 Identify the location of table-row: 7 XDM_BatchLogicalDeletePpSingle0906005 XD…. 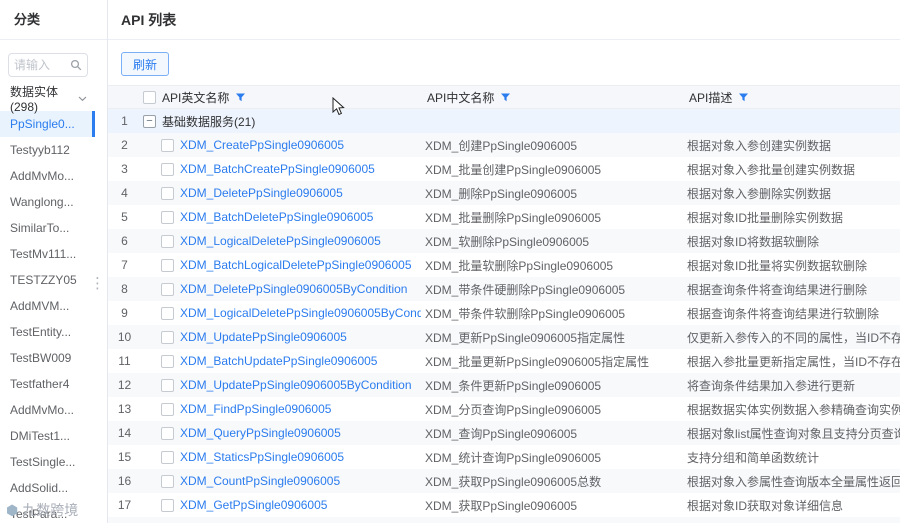
(504, 265).